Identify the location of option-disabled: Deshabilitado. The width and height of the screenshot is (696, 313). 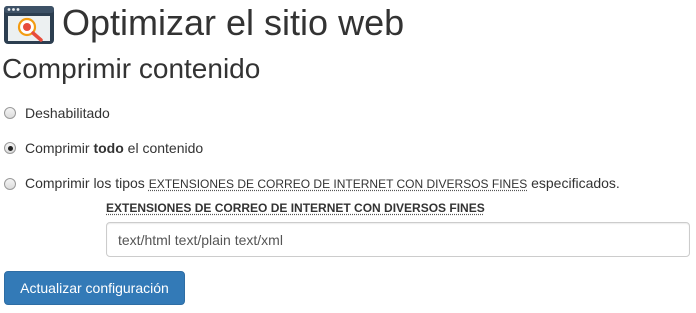
(57, 113).